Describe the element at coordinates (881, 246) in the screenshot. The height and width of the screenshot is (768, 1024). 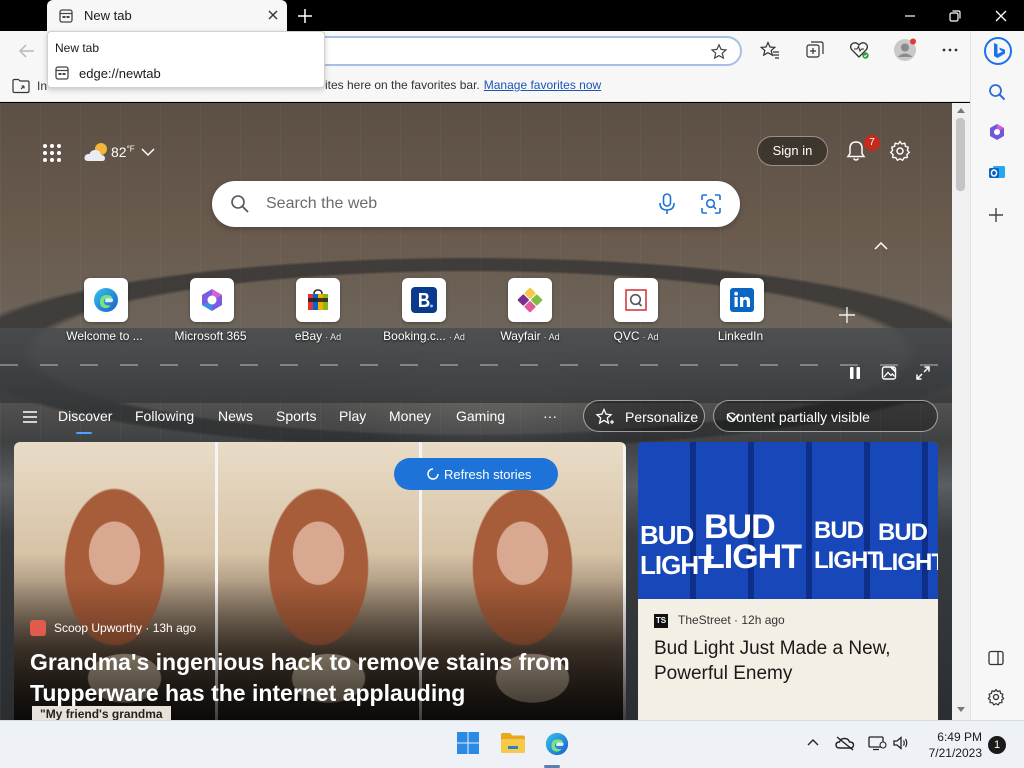
I see `chevron-up-icon` at that location.